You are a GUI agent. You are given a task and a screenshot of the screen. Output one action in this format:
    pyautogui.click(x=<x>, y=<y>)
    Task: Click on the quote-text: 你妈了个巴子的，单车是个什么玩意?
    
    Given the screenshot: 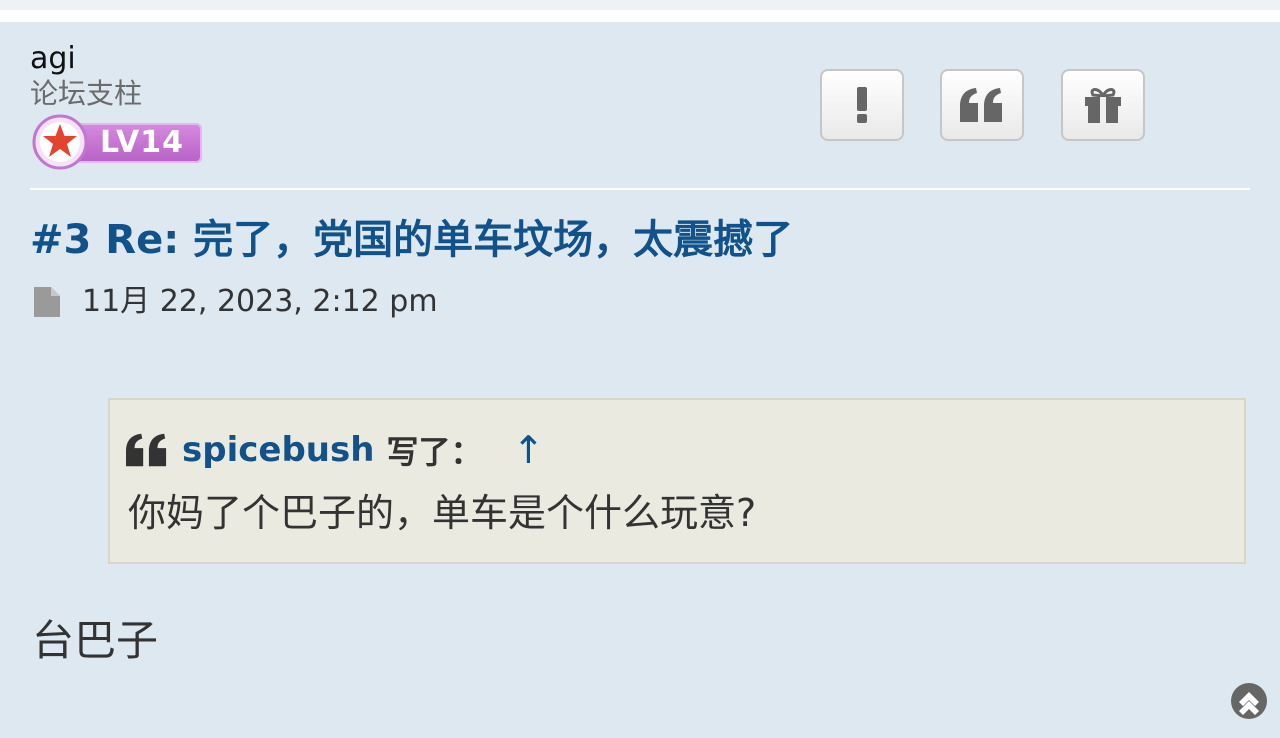 What is the action you would take?
    pyautogui.click(x=442, y=513)
    